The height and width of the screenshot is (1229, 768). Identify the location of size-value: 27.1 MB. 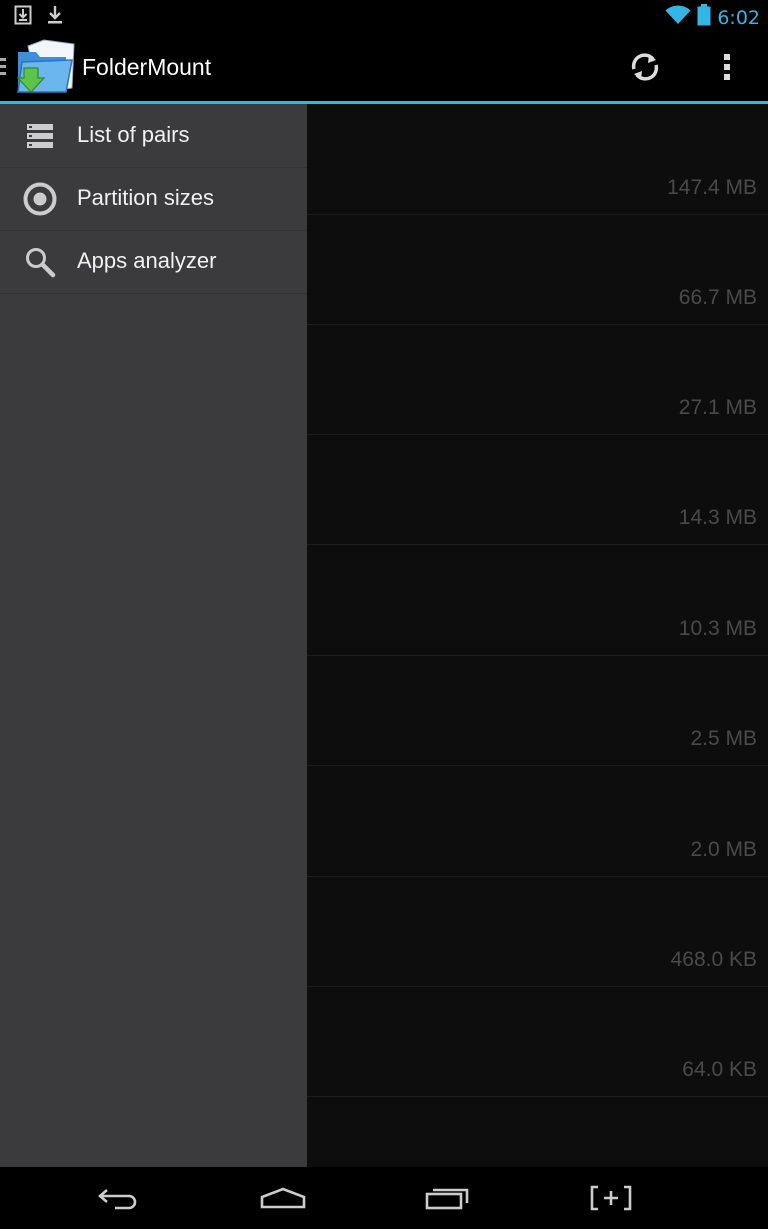
(717, 407).